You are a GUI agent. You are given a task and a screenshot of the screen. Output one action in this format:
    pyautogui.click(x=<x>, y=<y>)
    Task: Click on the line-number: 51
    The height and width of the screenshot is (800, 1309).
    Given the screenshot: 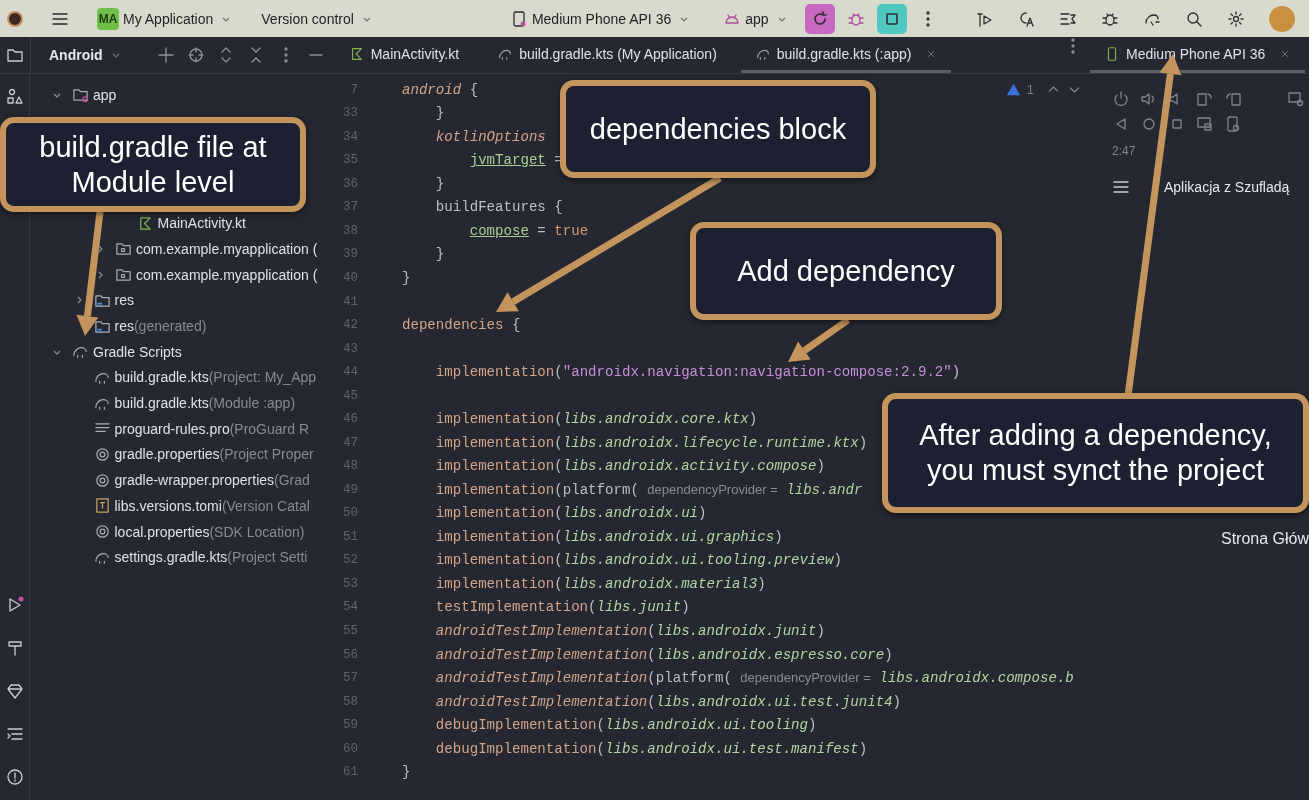 What is the action you would take?
    pyautogui.click(x=350, y=536)
    